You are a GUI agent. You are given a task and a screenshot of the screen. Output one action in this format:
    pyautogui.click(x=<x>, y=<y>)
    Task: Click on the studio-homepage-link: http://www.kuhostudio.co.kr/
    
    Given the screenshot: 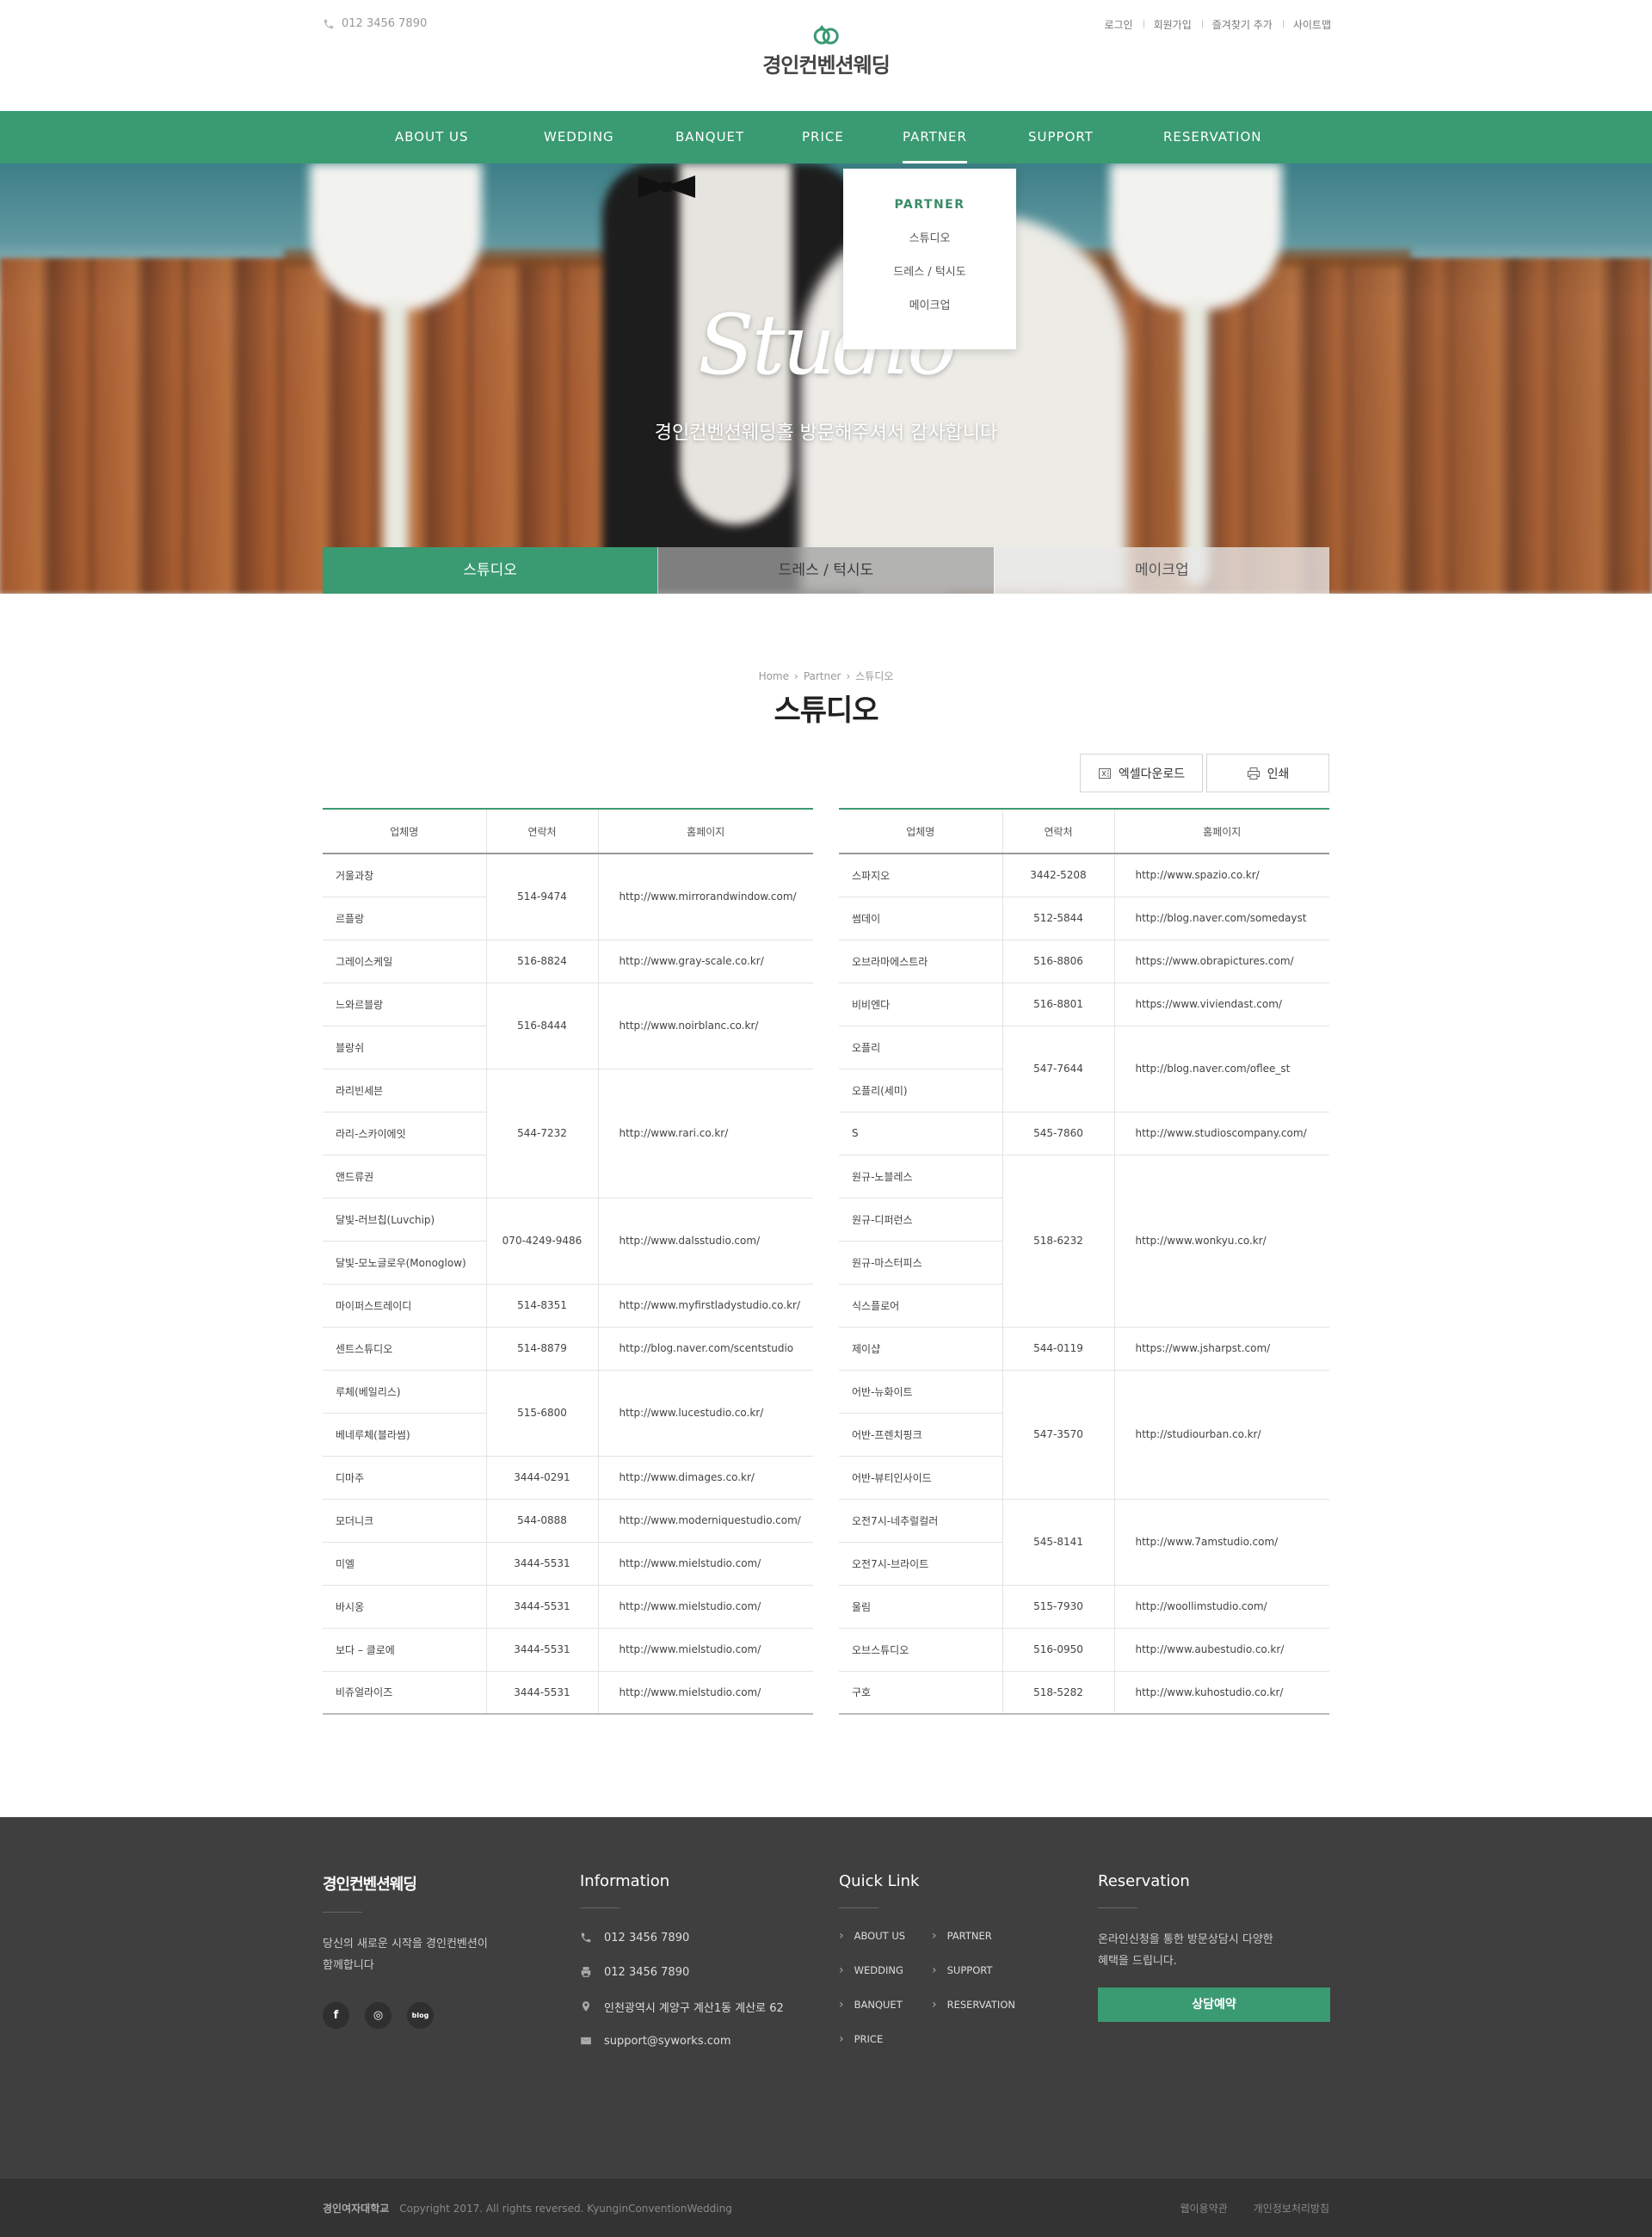 What is the action you would take?
    pyautogui.click(x=1221, y=1693)
    